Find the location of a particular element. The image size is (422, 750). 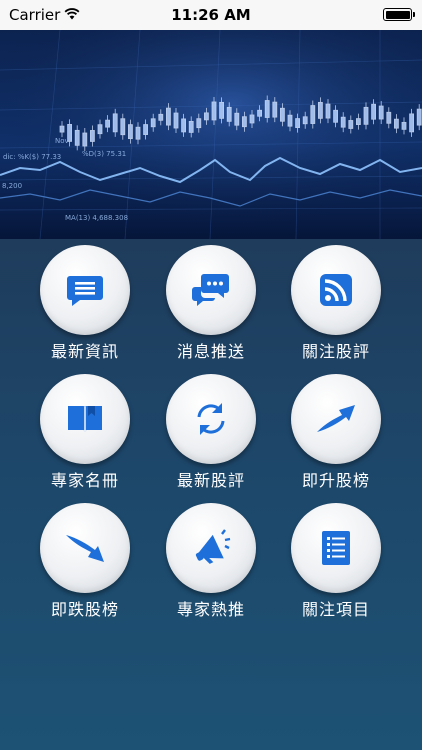

refresh-icon is located at coordinates (211, 419).